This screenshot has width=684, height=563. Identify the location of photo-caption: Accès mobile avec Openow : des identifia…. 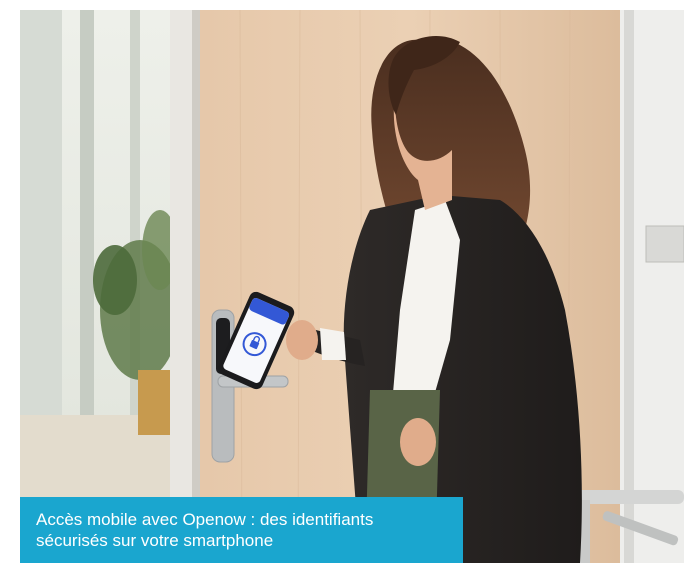
(241, 530).